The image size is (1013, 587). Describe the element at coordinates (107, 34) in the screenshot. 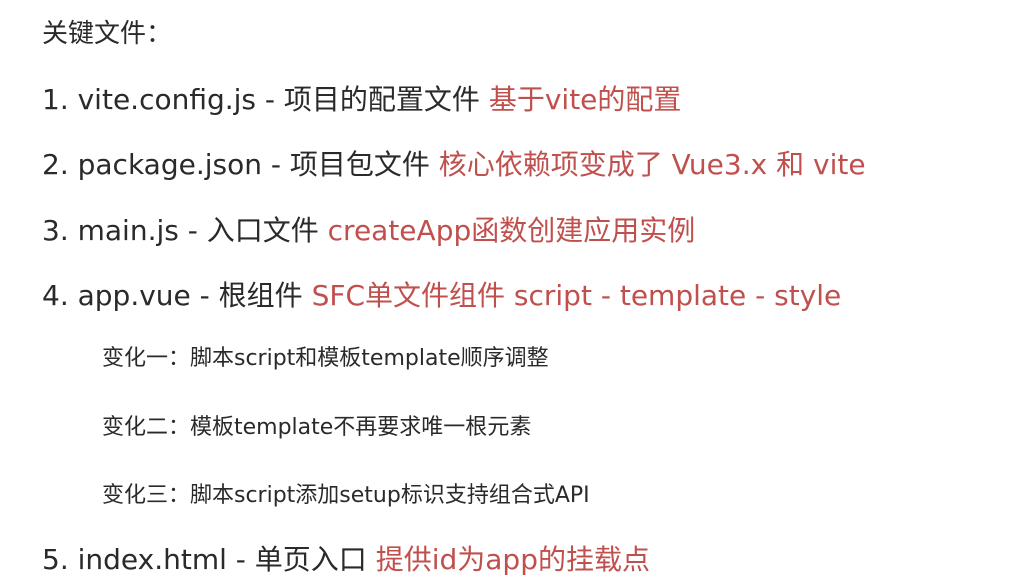

I see `section-heading: 关键文件：` at that location.